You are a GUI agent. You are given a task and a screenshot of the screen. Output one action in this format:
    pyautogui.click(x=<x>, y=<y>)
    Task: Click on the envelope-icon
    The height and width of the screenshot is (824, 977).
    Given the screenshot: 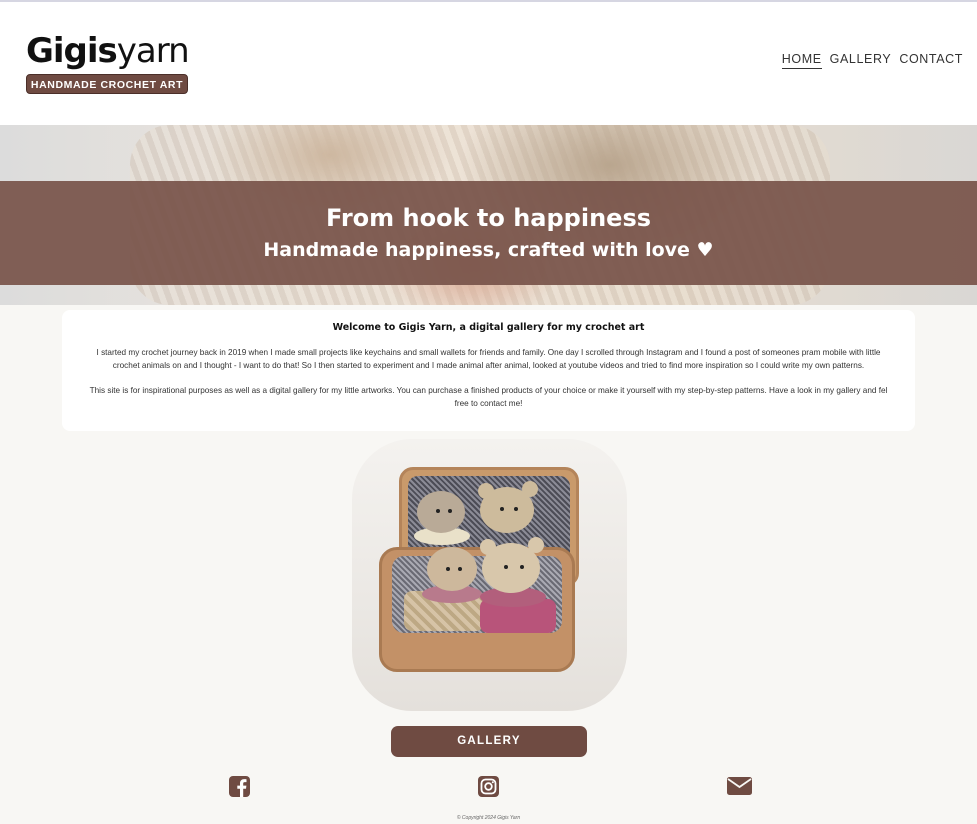 What is the action you would take?
    pyautogui.click(x=739, y=788)
    